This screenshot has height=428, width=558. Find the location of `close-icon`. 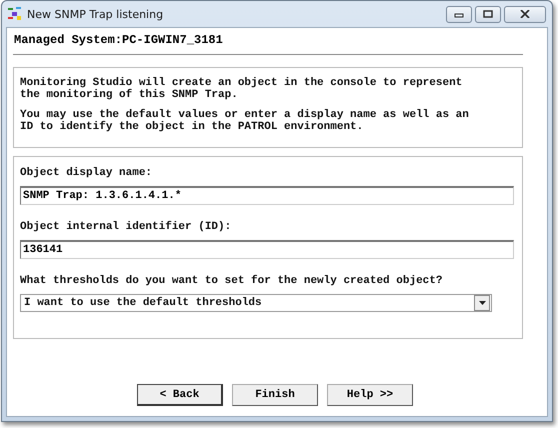

close-icon is located at coordinates (525, 14).